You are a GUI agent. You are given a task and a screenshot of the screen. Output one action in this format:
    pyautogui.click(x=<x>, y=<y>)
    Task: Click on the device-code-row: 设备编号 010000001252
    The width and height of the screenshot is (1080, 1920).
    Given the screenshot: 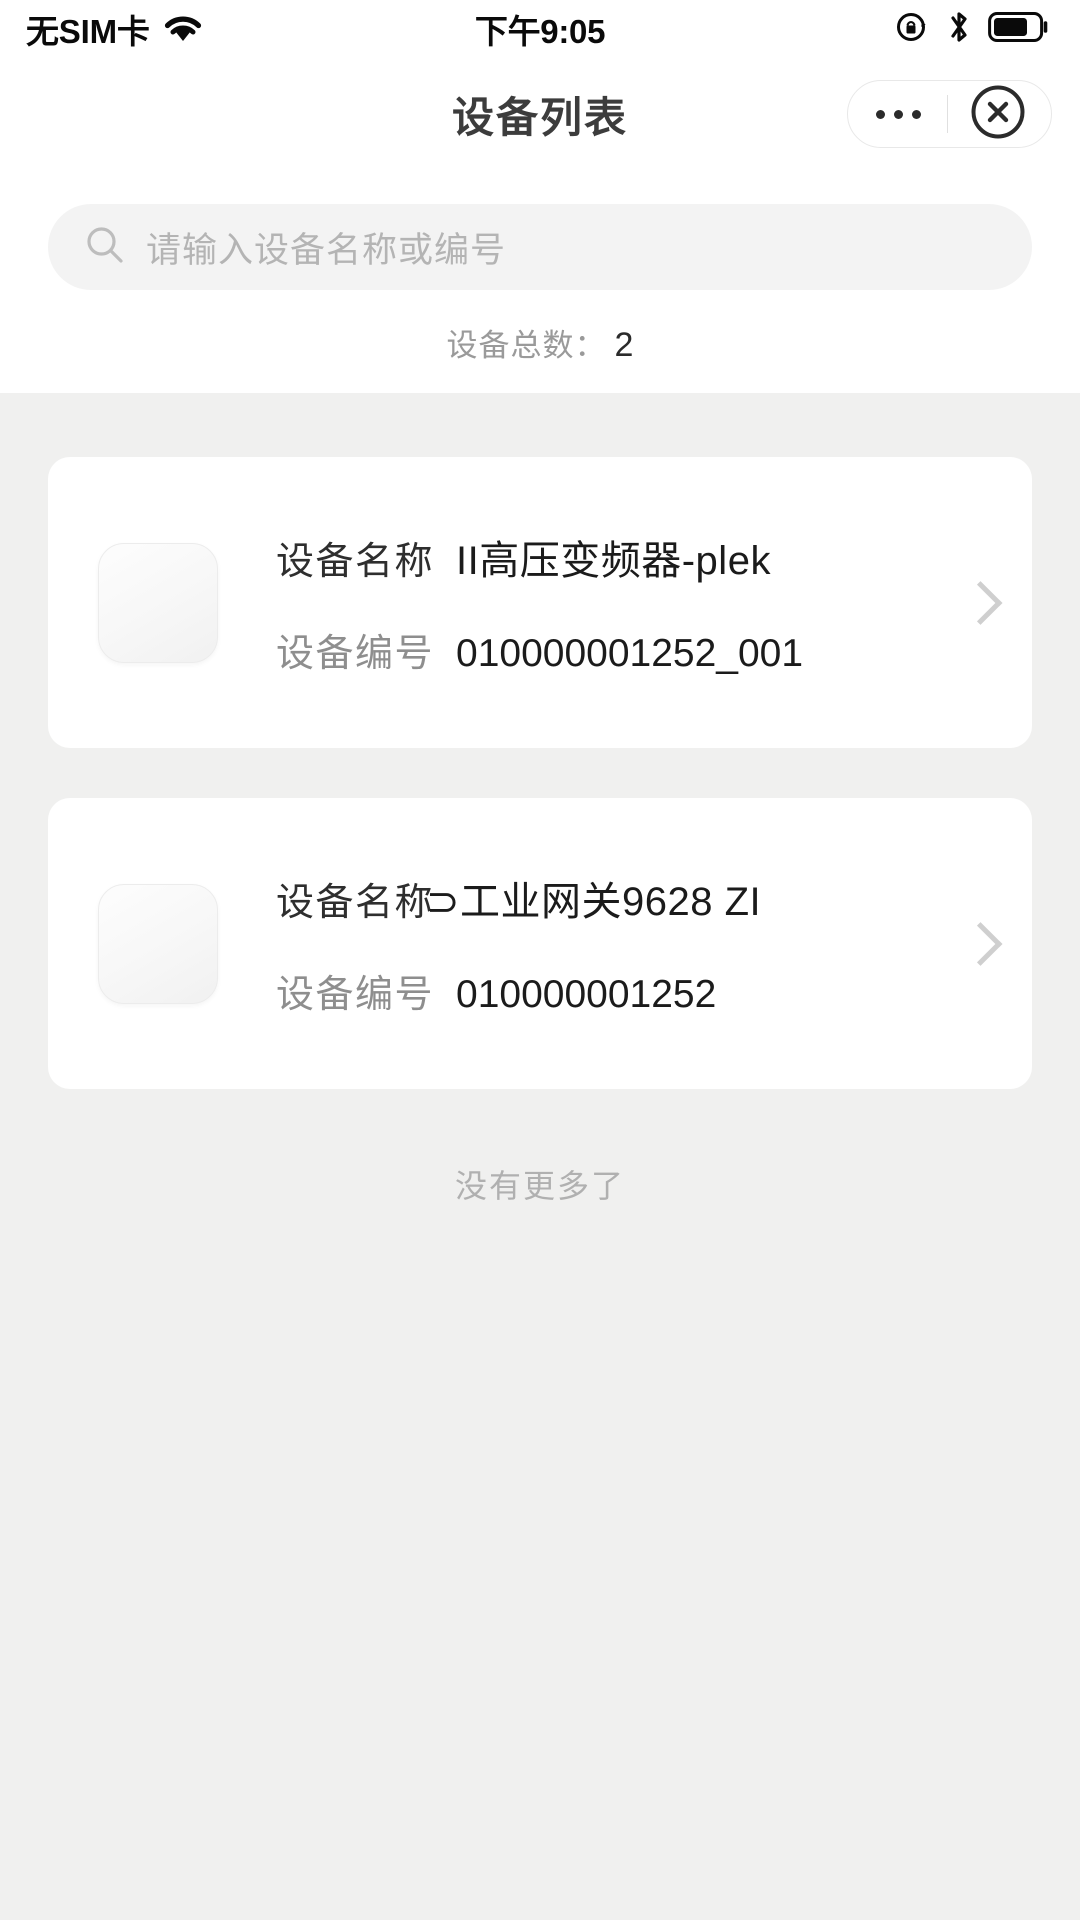 What is the action you would take?
    pyautogui.click(x=654, y=990)
    